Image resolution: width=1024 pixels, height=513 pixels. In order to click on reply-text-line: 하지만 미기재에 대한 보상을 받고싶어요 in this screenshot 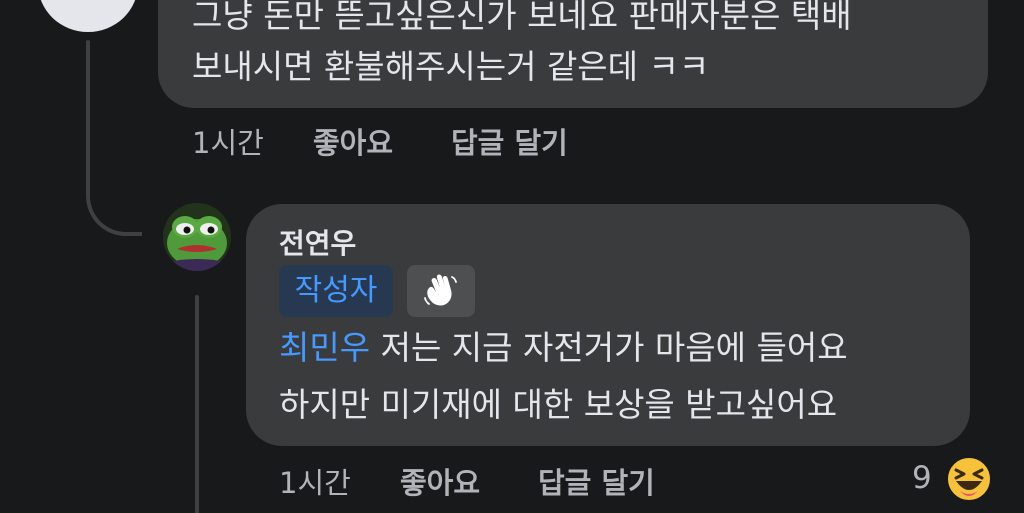, I will do `click(558, 404)`.